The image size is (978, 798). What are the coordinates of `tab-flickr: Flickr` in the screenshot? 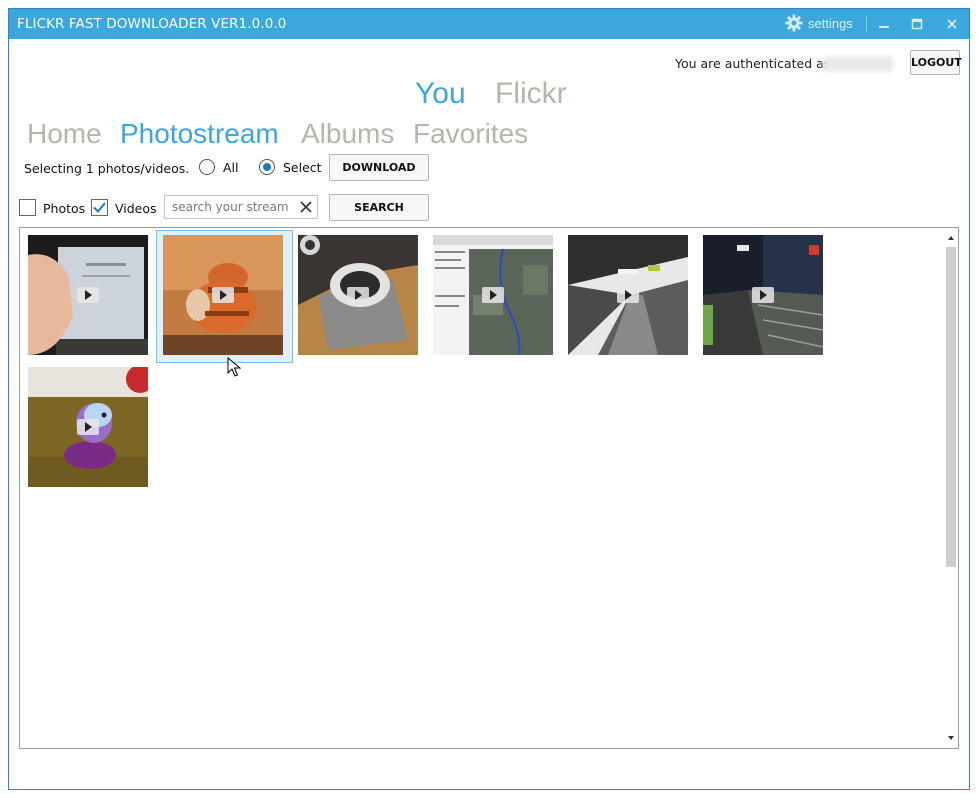 It's located at (531, 94).